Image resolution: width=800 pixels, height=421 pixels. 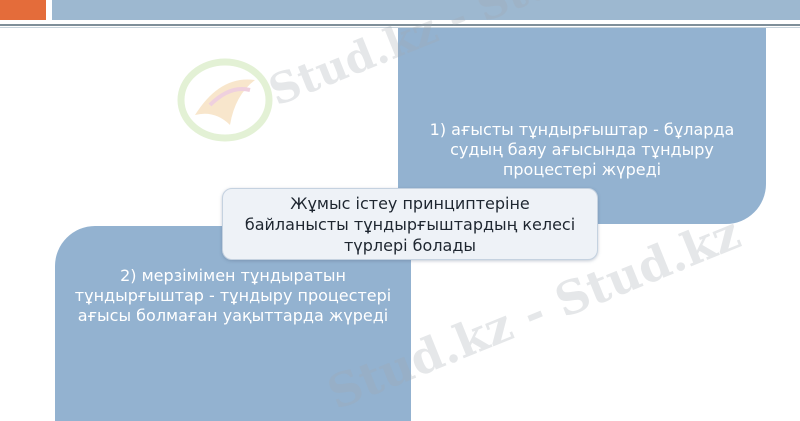 I want to click on watermark-logo-icon, so click(x=225, y=100).